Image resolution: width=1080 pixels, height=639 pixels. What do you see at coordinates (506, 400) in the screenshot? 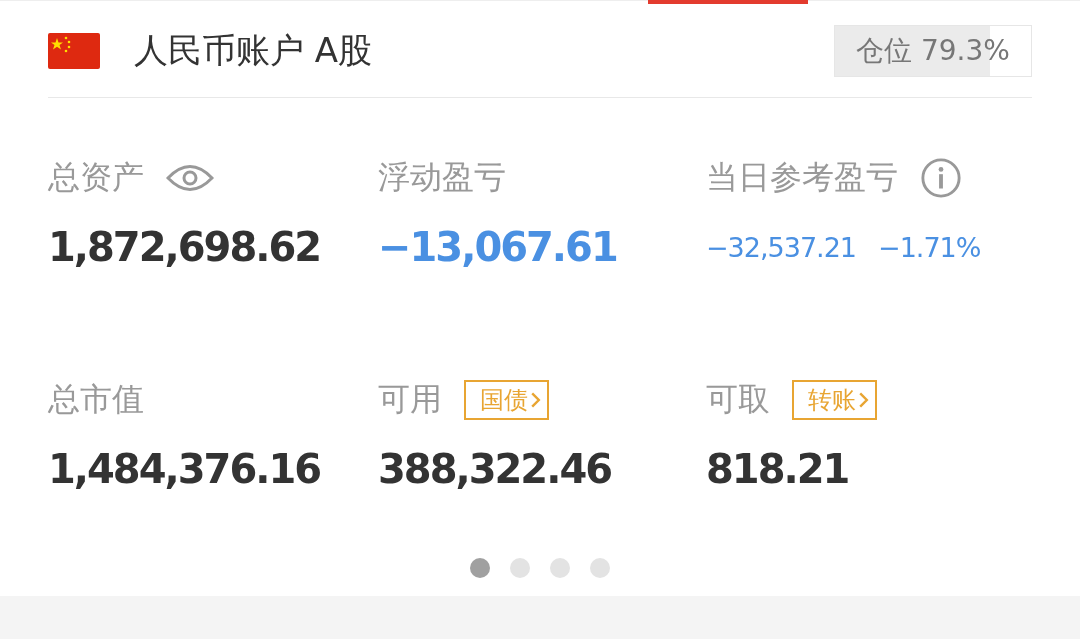
I see `action-button: 国债` at bounding box center [506, 400].